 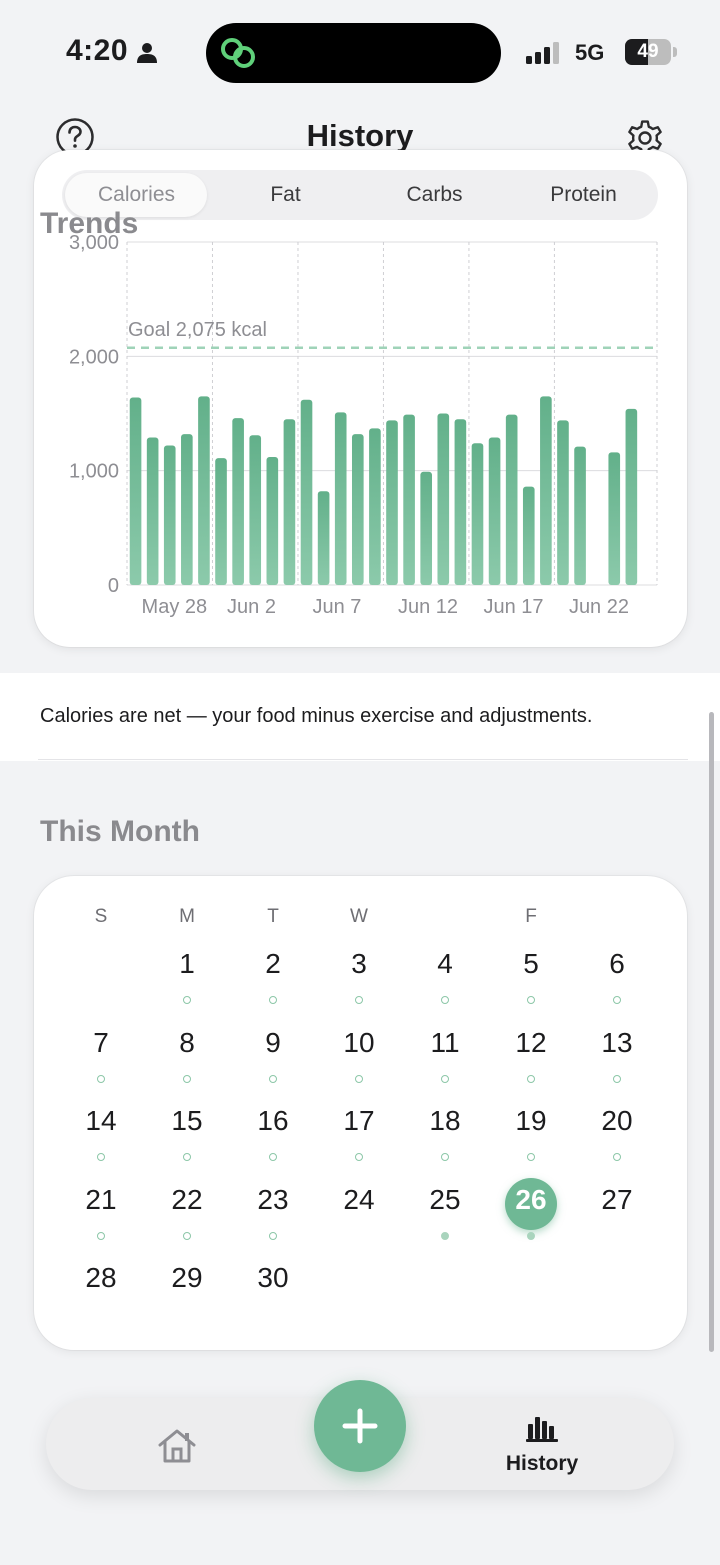 What do you see at coordinates (531, 1236) in the screenshot?
I see `logged-day-dot` at bounding box center [531, 1236].